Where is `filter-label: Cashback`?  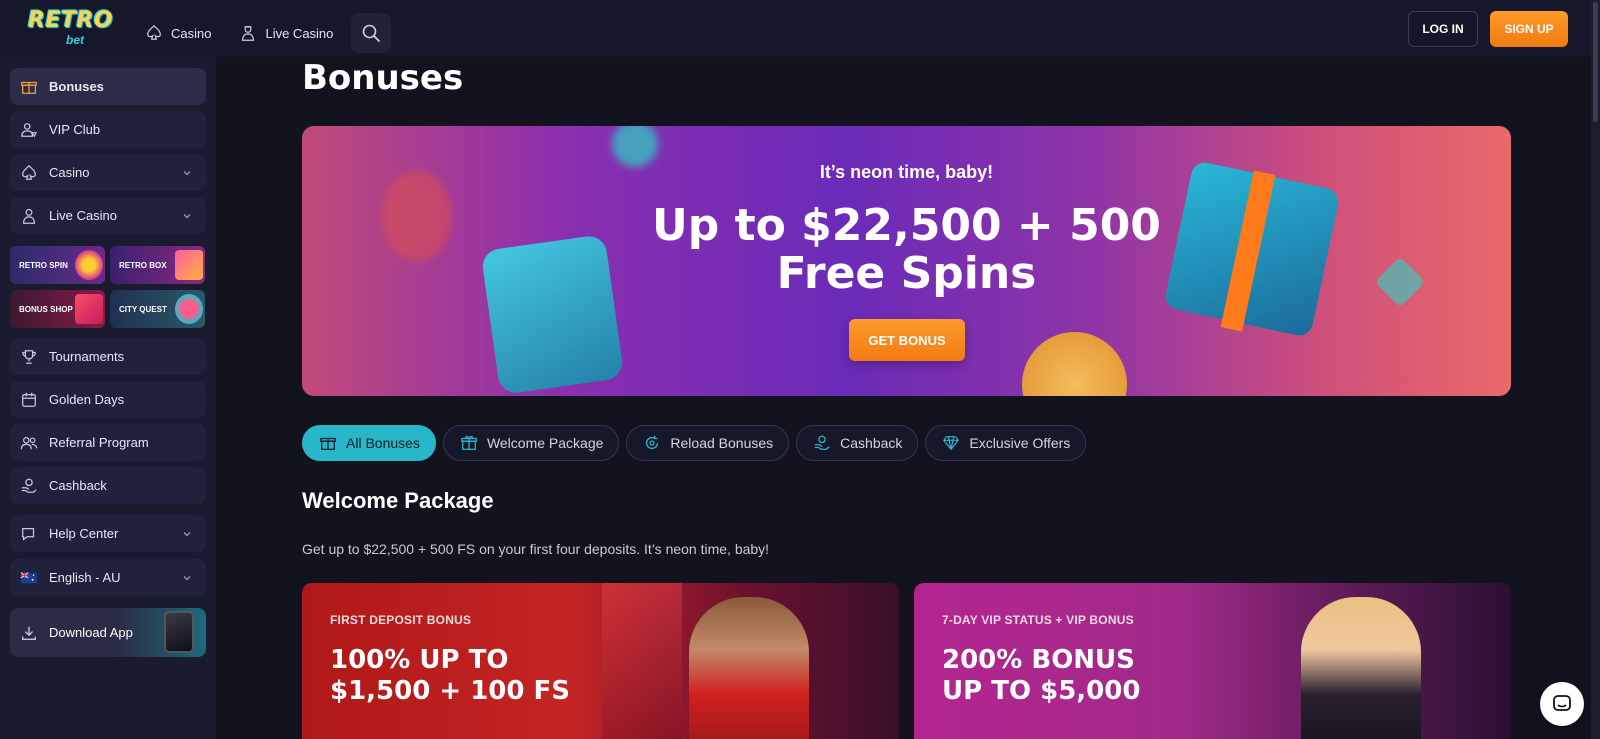 filter-label: Cashback is located at coordinates (871, 443).